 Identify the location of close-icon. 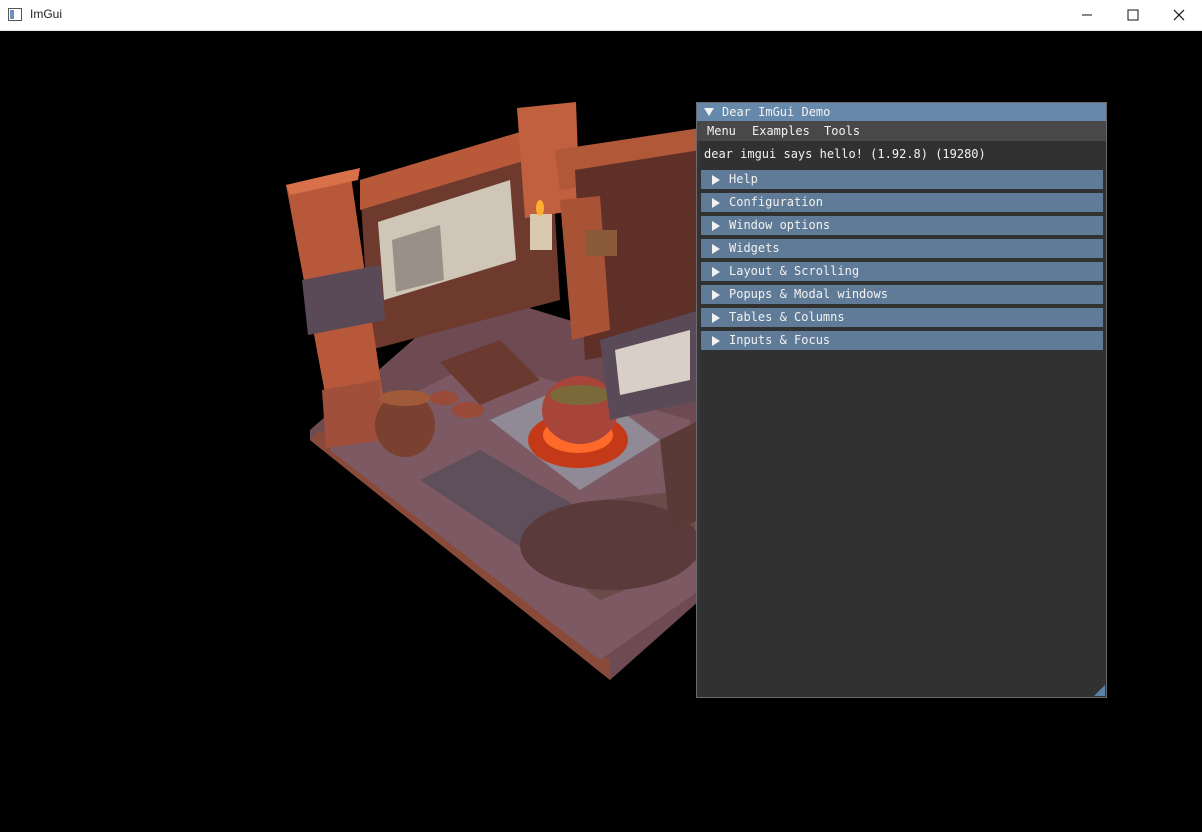
(1179, 15).